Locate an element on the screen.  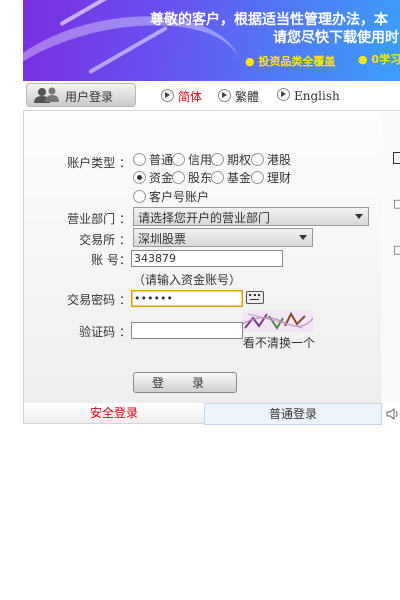
market-select: 深圳股票 is located at coordinates (223, 237).